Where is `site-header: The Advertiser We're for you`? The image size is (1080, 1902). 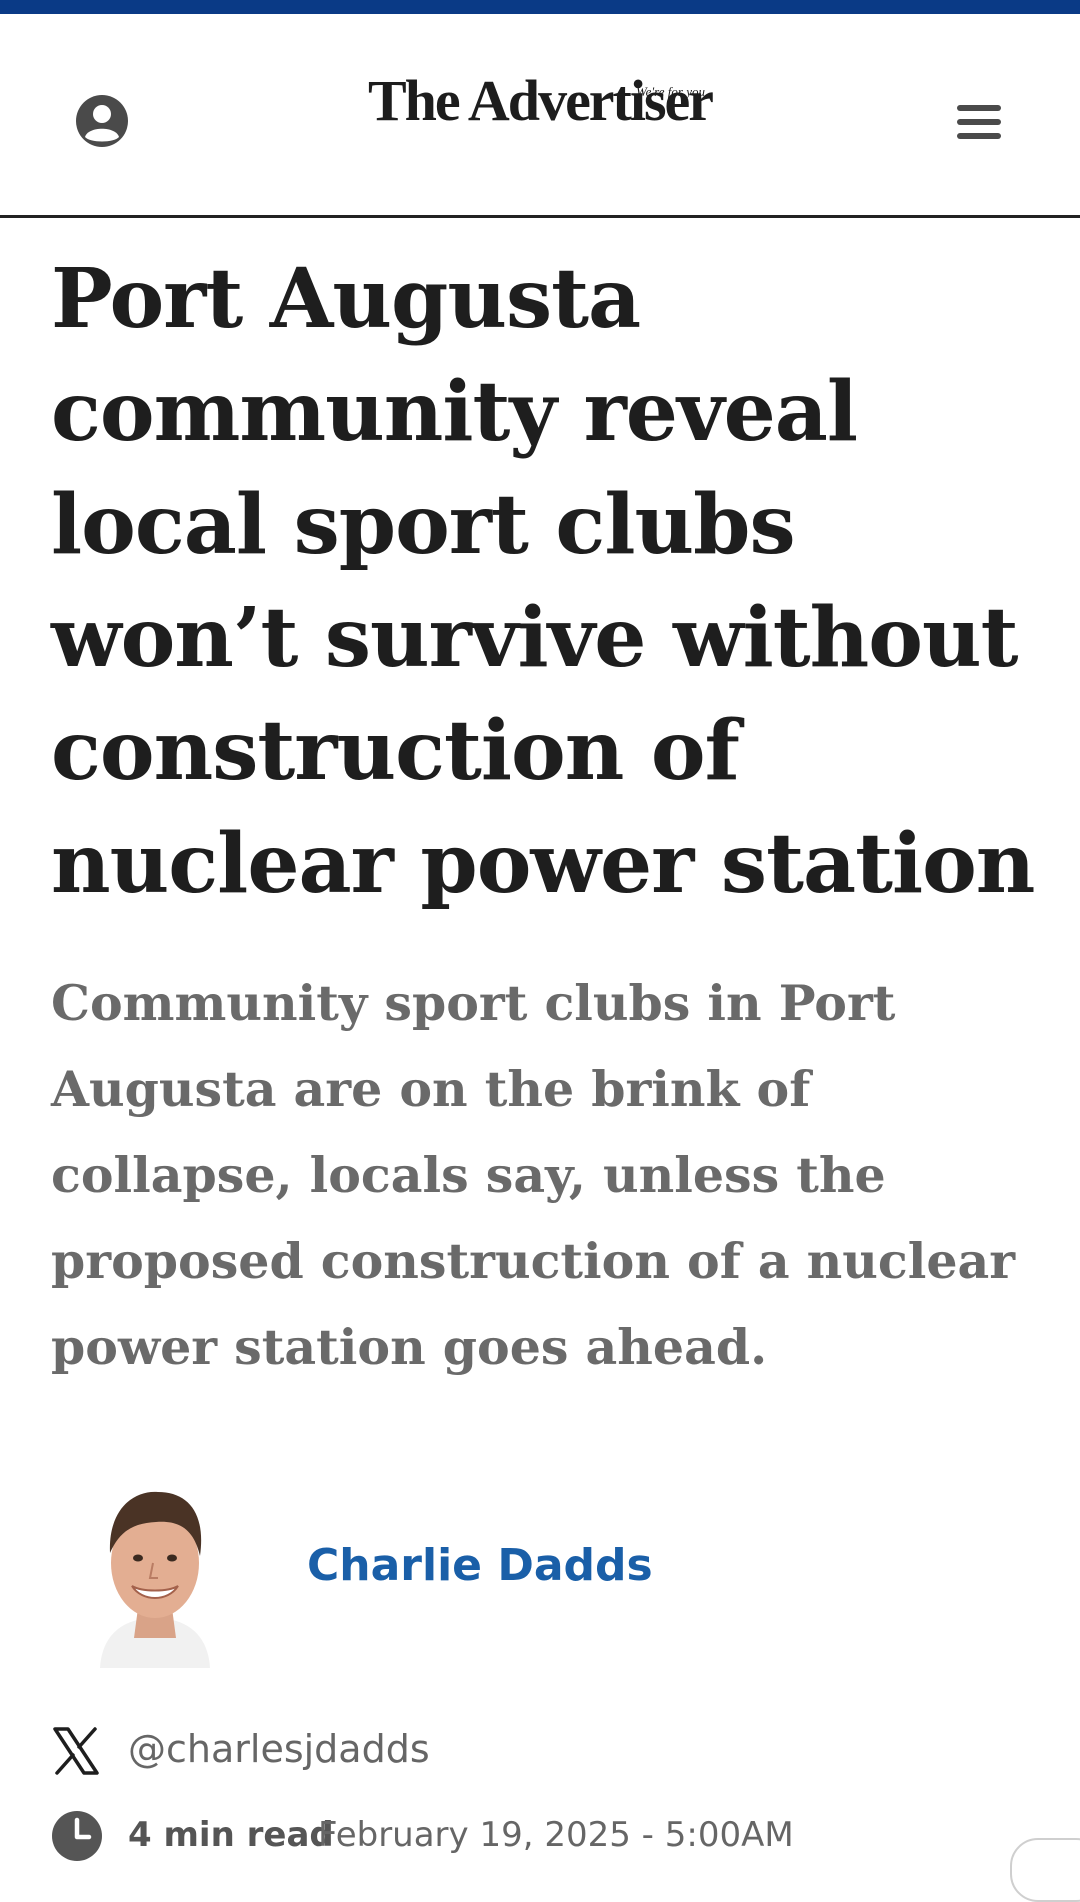
site-header: The Advertiser We're for you is located at coordinates (540, 116).